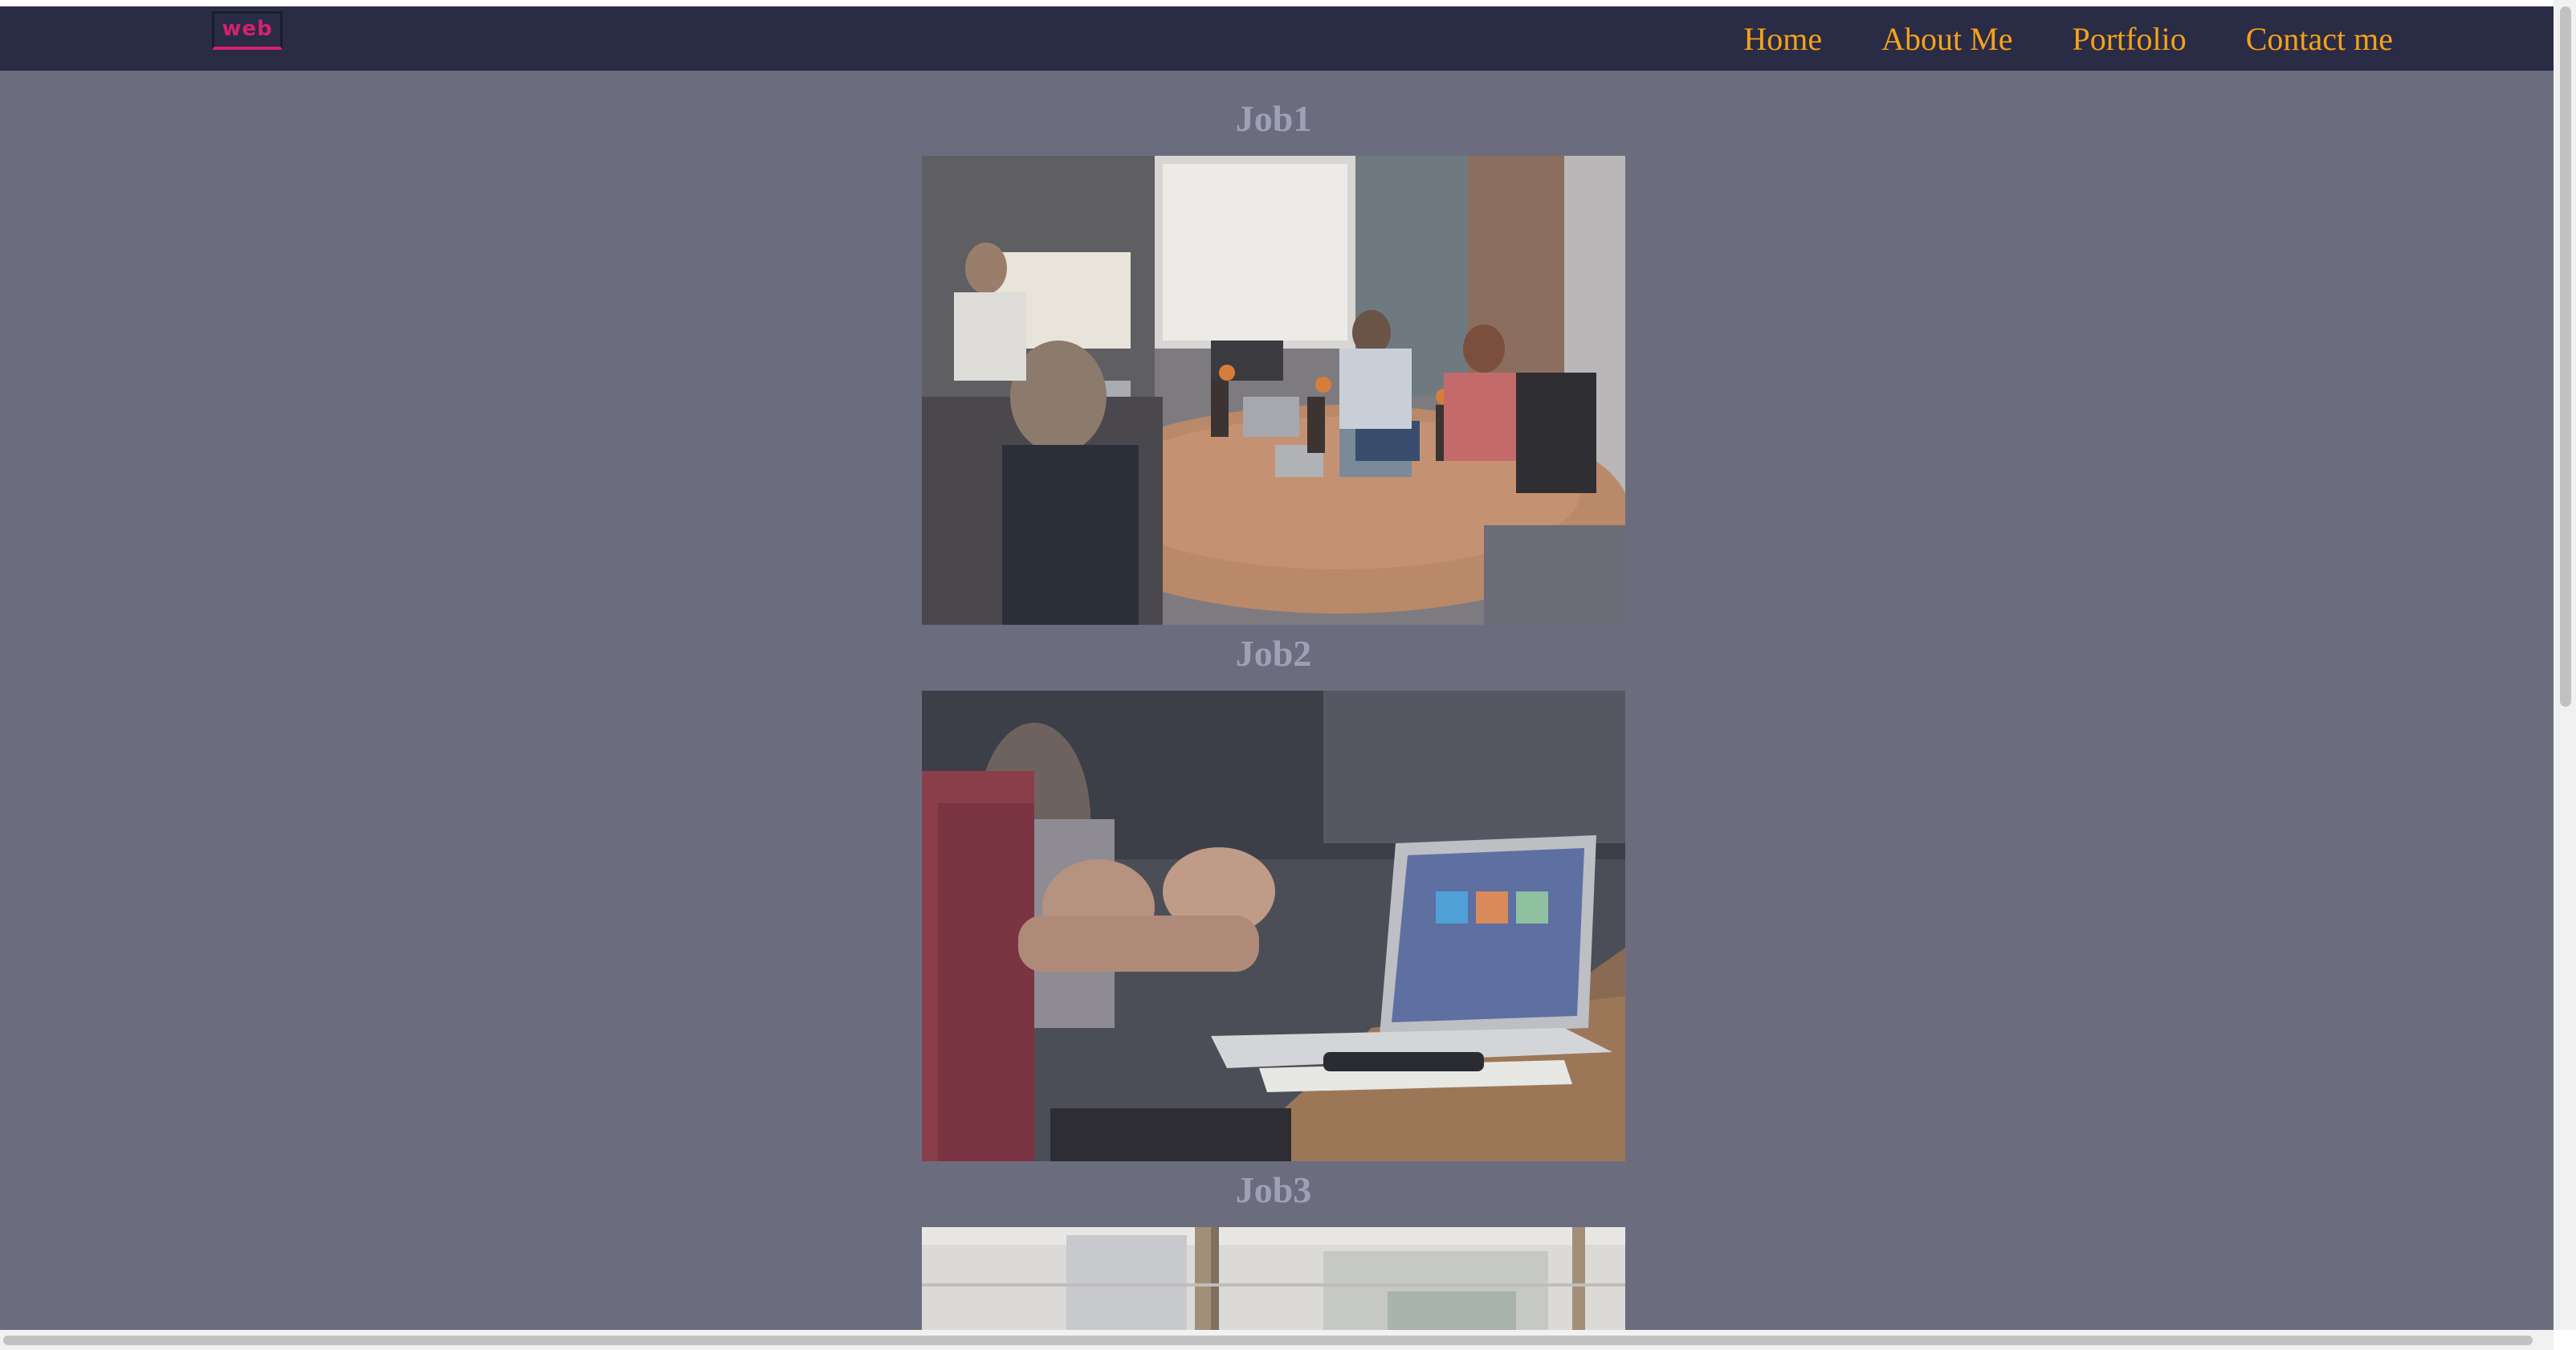  Describe the element at coordinates (2319, 39) in the screenshot. I see `nav-link-contact-me: Contact me` at that location.